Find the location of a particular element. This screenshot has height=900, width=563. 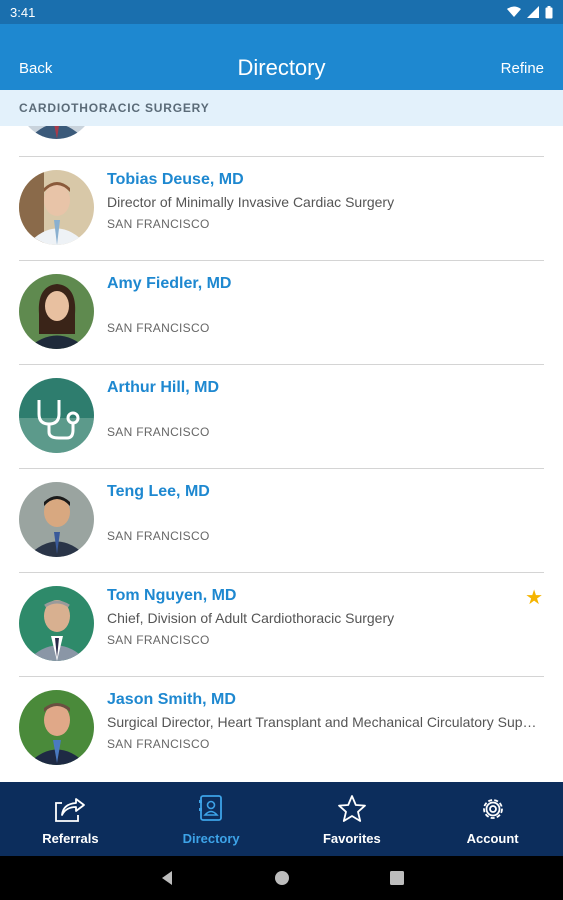

tab-bar: Referrals Directory Favorites Account is located at coordinates (281, 819).